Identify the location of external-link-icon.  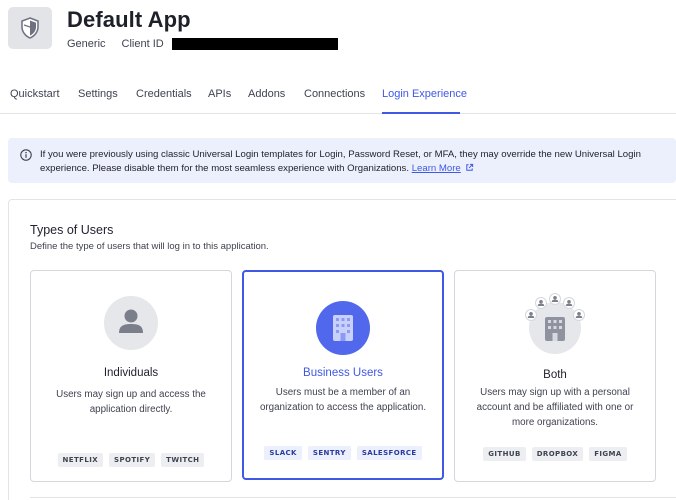
(469, 167).